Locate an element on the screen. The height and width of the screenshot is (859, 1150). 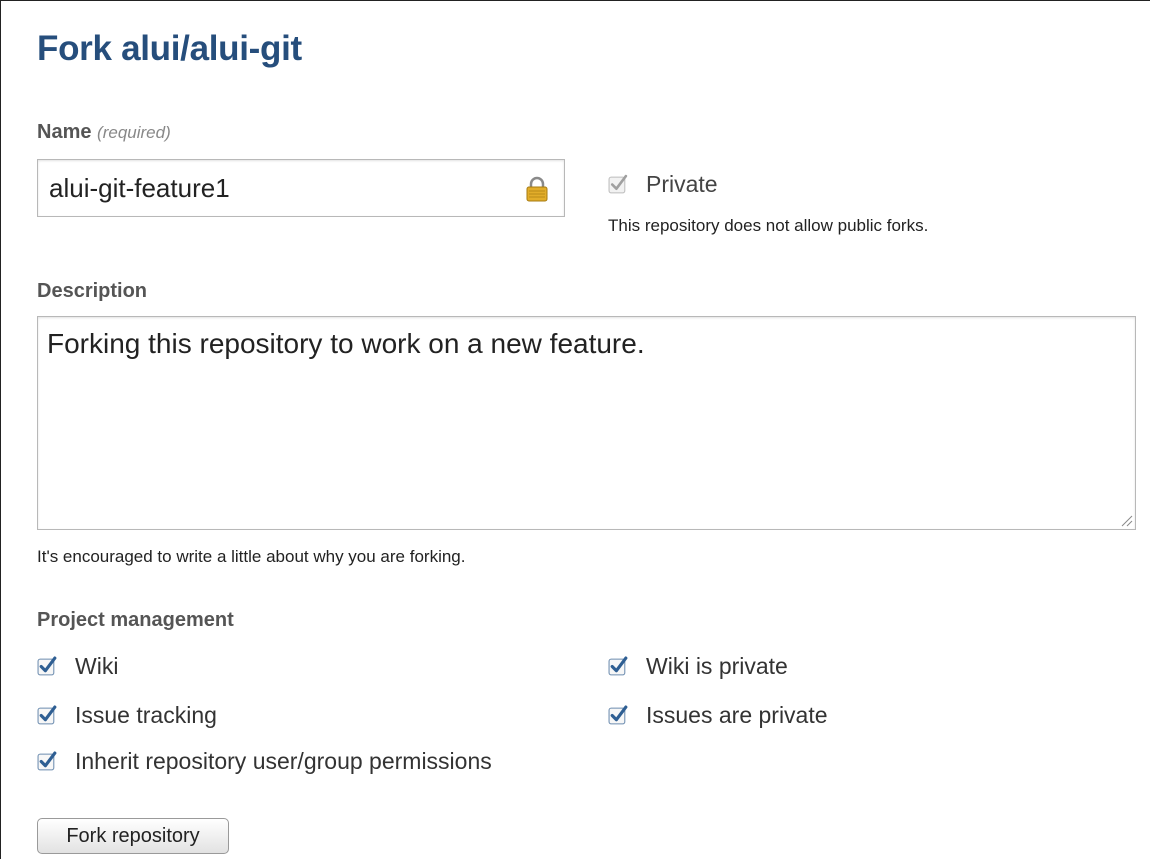
issue-tracking-label: Issue tracking is located at coordinates (146, 715).